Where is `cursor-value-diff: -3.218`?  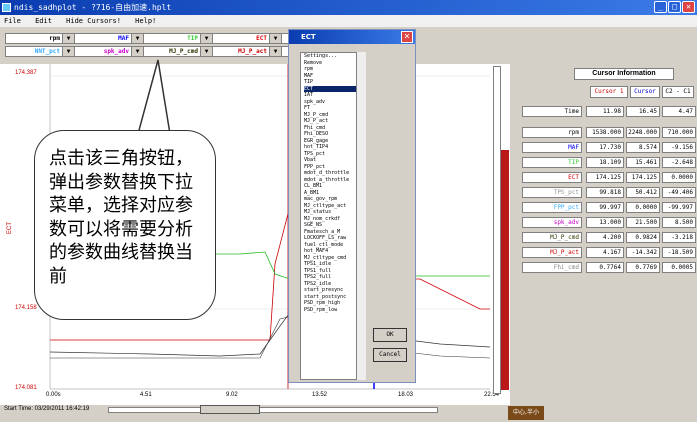
cursor-value-diff: -3.218 is located at coordinates (679, 237).